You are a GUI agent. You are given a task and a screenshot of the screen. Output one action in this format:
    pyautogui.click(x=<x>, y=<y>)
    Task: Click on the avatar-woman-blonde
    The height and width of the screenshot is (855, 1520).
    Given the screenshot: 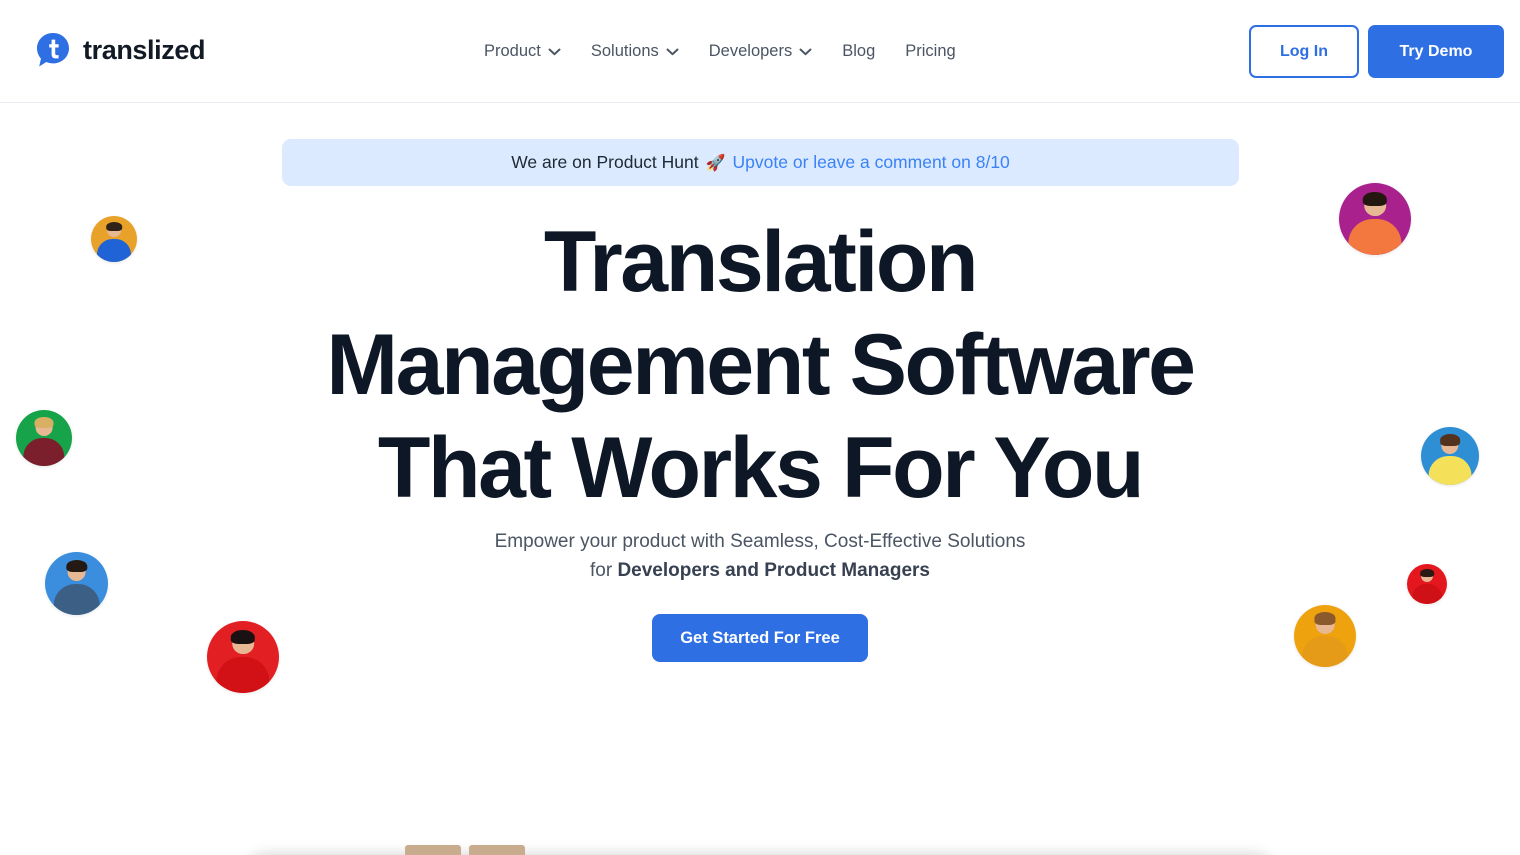 What is the action you would take?
    pyautogui.click(x=44, y=438)
    